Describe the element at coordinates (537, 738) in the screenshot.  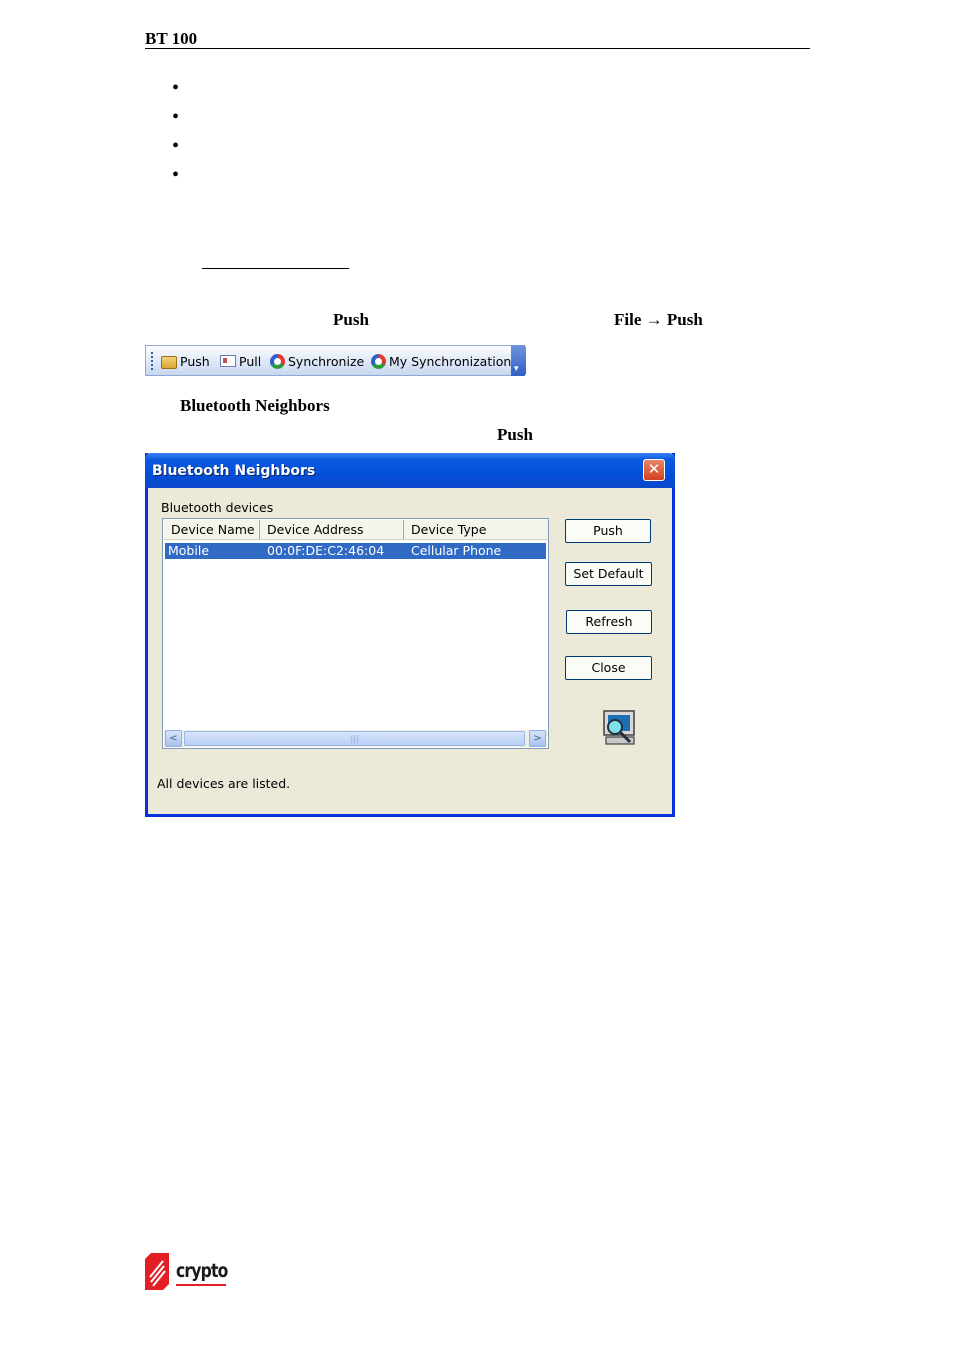
I see `scroll-right-button: >` at that location.